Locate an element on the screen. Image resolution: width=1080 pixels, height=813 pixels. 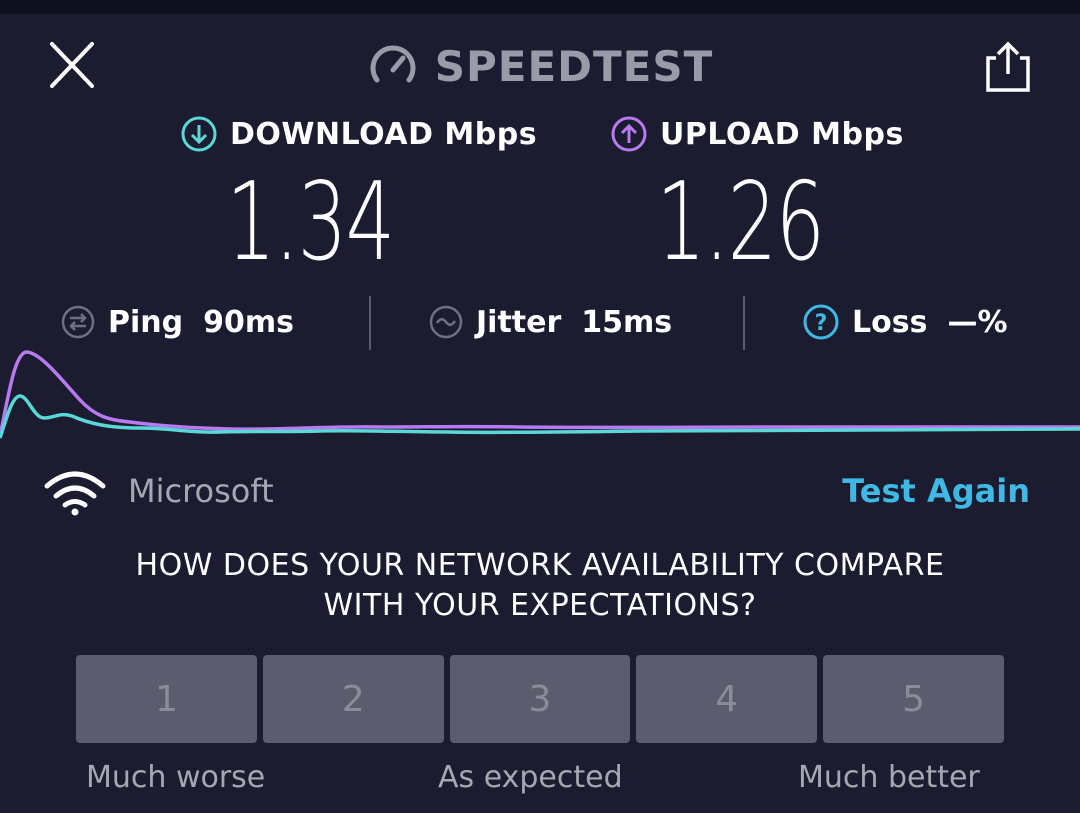
download-arrow-icon is located at coordinates (199, 134).